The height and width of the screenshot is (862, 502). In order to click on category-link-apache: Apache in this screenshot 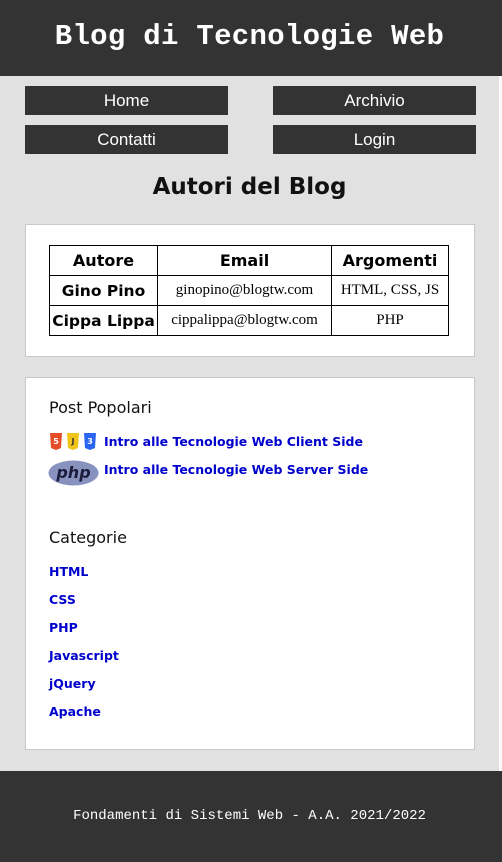, I will do `click(75, 711)`.